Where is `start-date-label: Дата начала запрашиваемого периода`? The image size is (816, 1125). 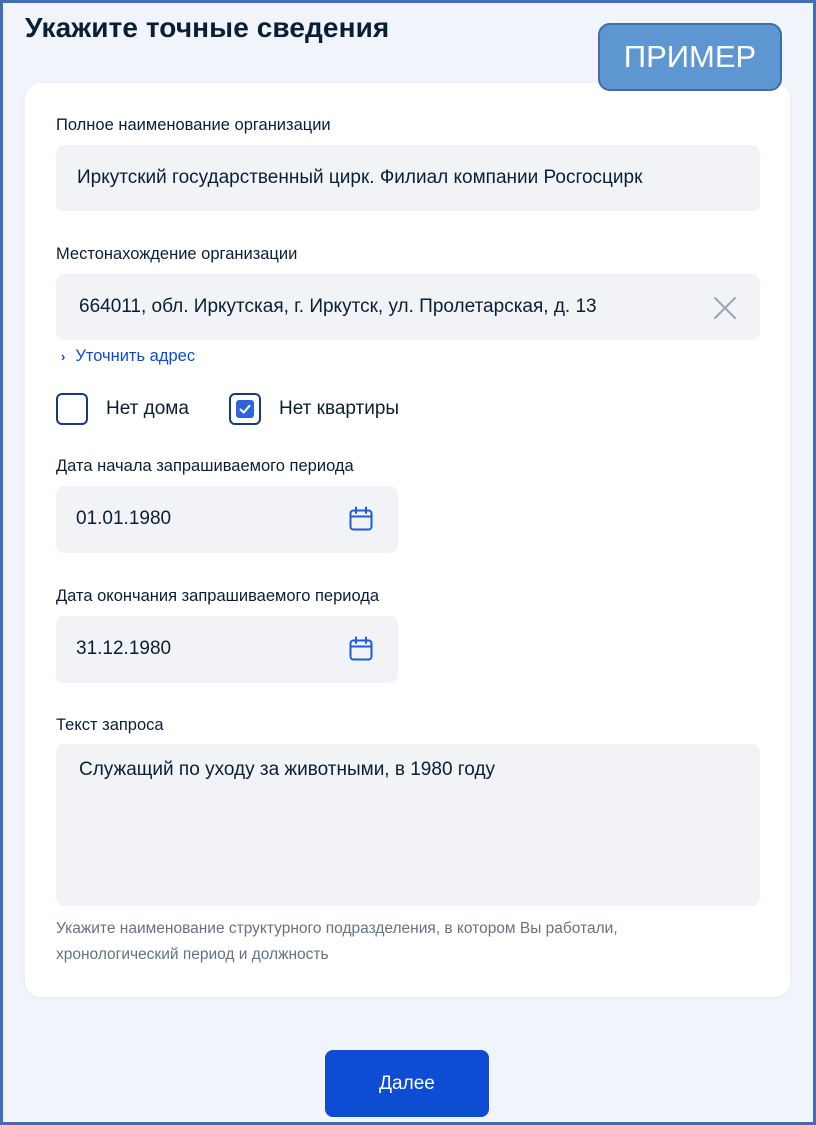
start-date-label: Дата начала запрашиваемого периода is located at coordinates (205, 466).